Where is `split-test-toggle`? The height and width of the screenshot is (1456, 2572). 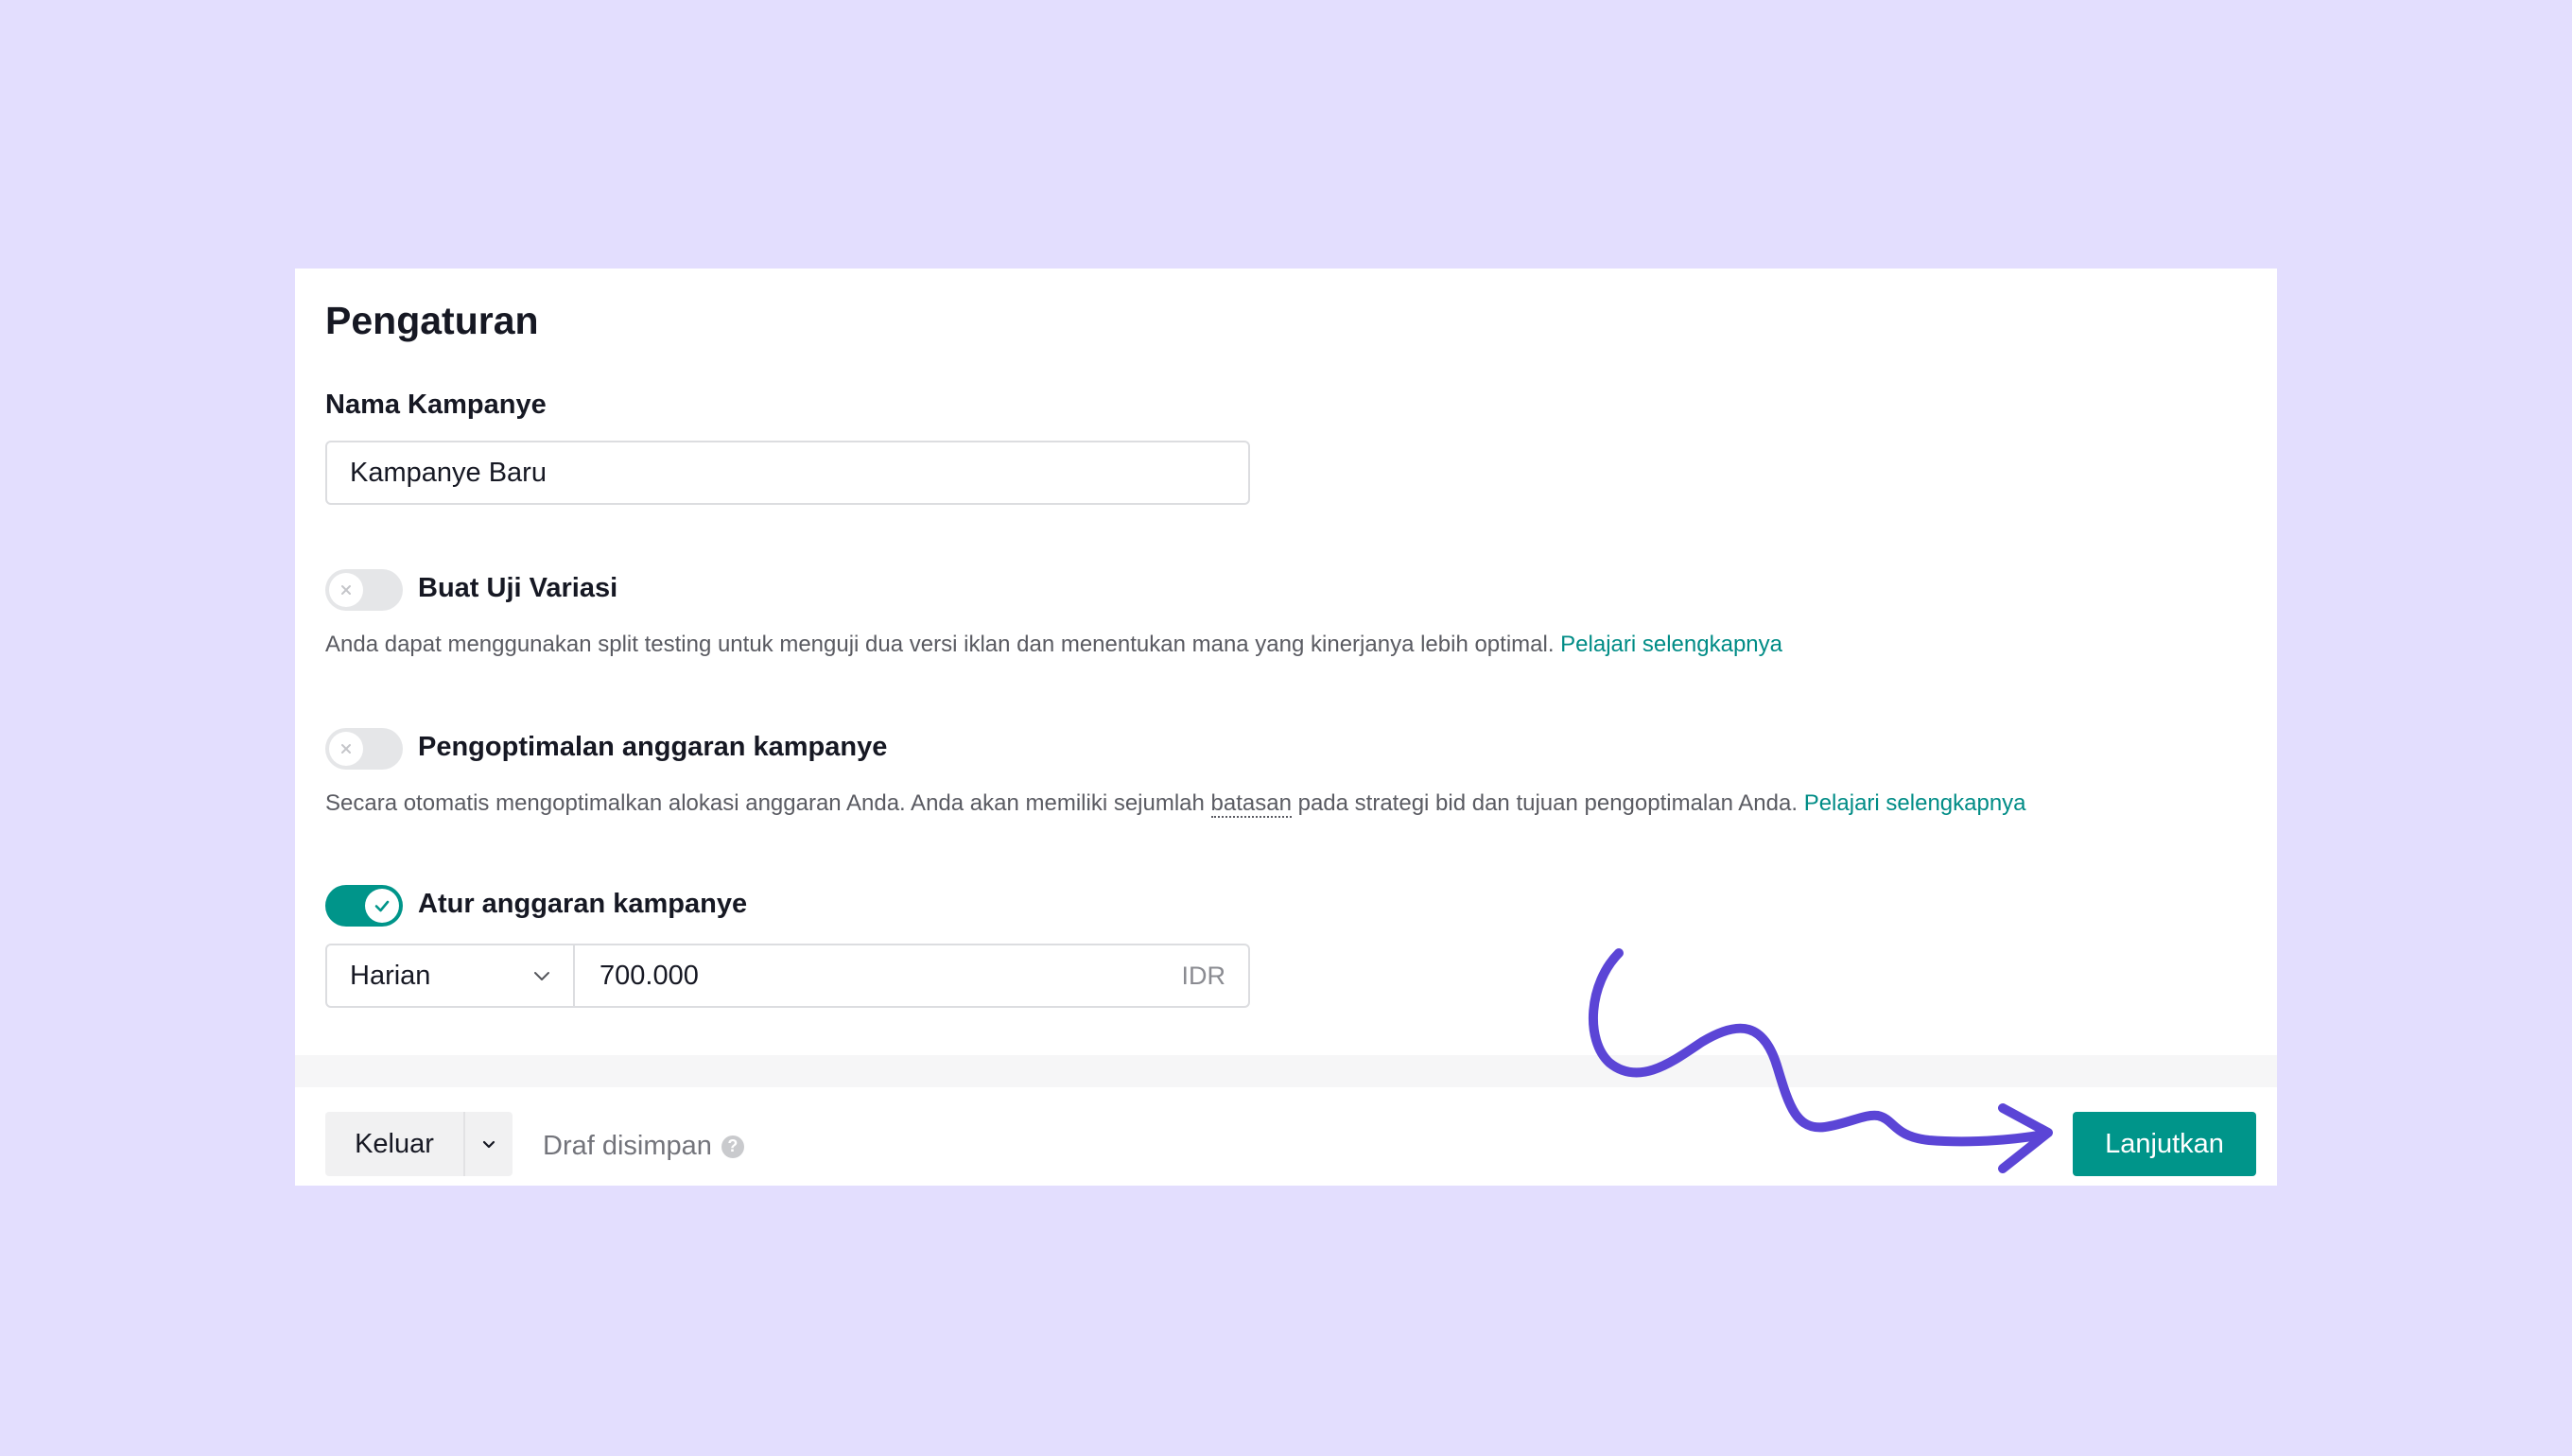 split-test-toggle is located at coordinates (364, 590).